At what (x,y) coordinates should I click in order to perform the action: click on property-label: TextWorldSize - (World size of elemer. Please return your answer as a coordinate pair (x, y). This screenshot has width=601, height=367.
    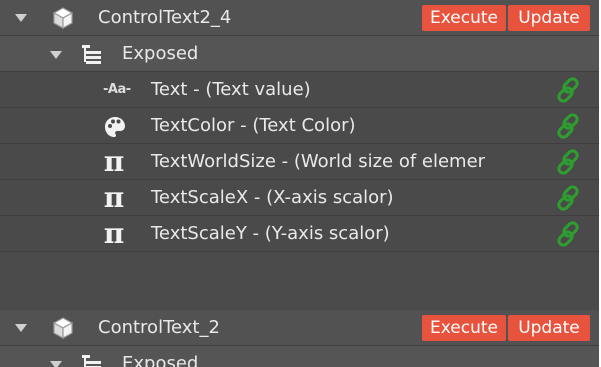
    Looking at the image, I should click on (318, 161).